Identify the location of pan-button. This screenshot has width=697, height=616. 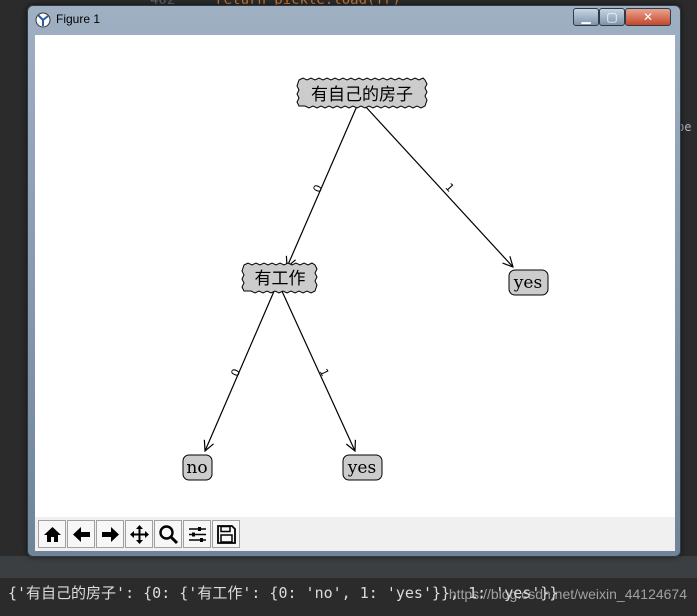
(139, 534).